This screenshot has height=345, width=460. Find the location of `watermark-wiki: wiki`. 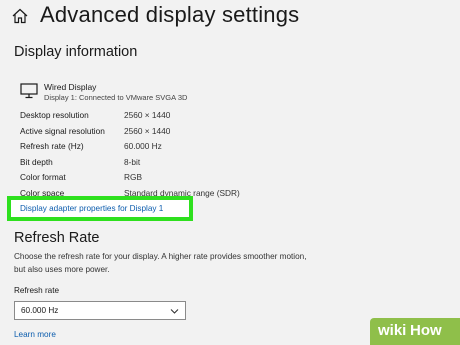

watermark-wiki: wiki is located at coordinates (392, 330).